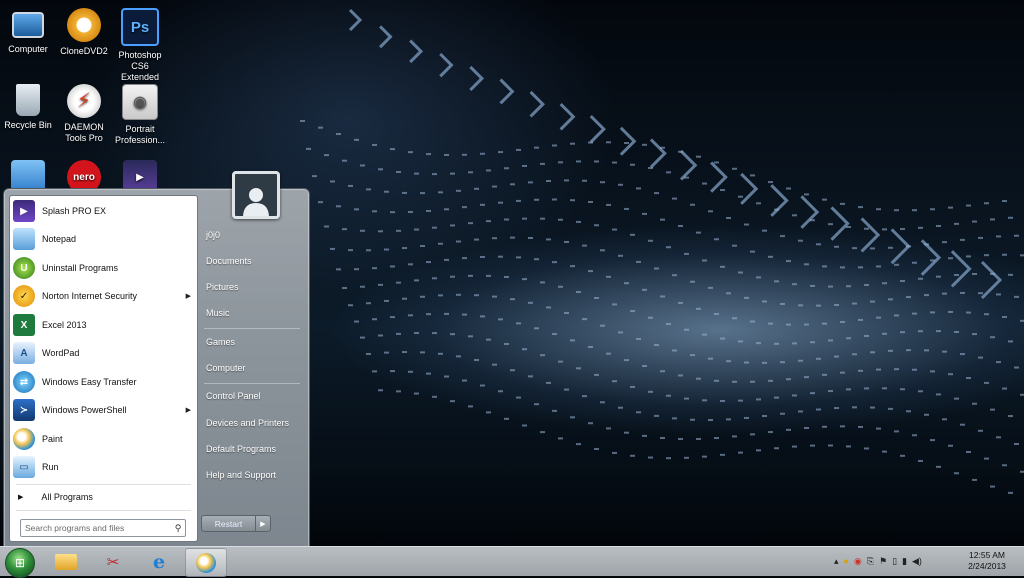 This screenshot has width=1024, height=578. I want to click on program-item-uninstall-programs: U Uninstall Programs, so click(103, 268).